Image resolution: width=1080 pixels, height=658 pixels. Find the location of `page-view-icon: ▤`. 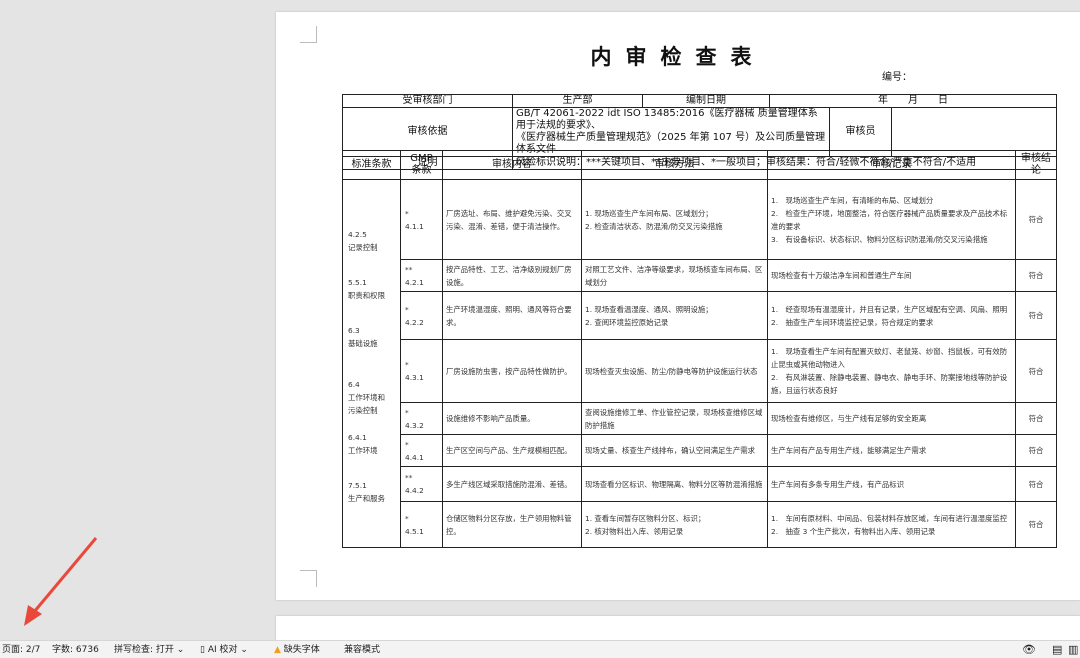

page-view-icon: ▤ is located at coordinates (1057, 650).